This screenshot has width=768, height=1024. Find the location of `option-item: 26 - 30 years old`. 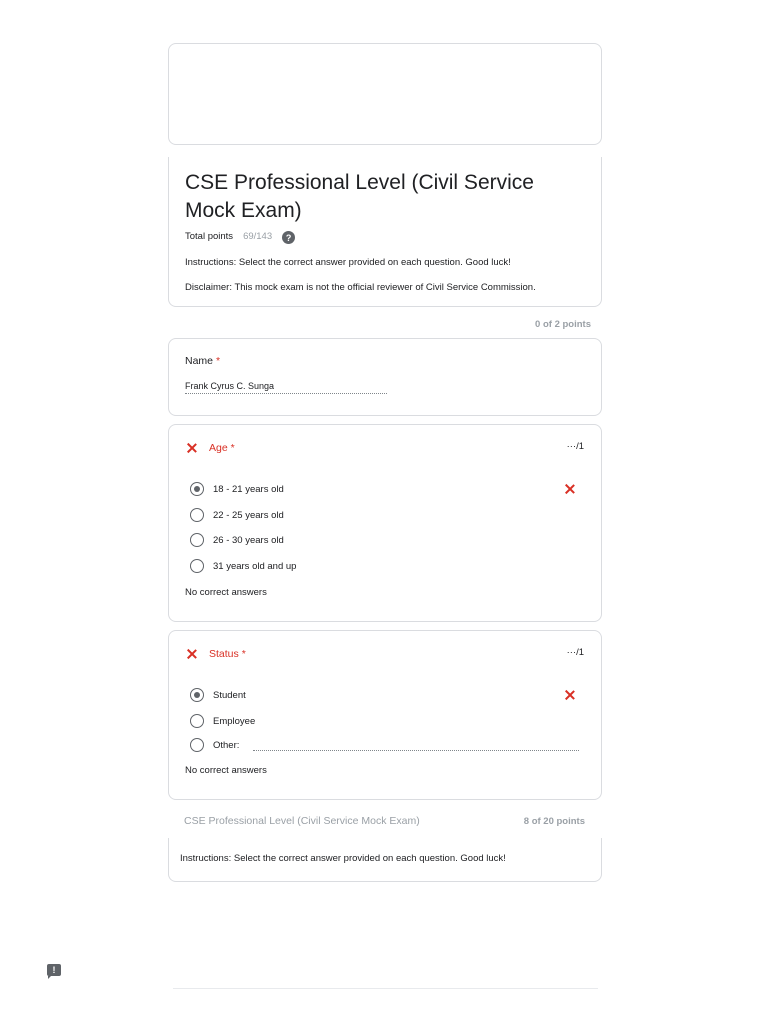

option-item: 26 - 30 years old is located at coordinates (237, 540).